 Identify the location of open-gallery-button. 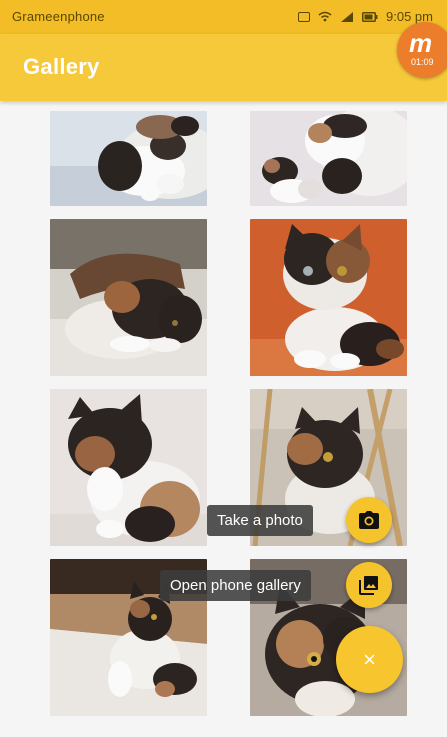
(369, 585).